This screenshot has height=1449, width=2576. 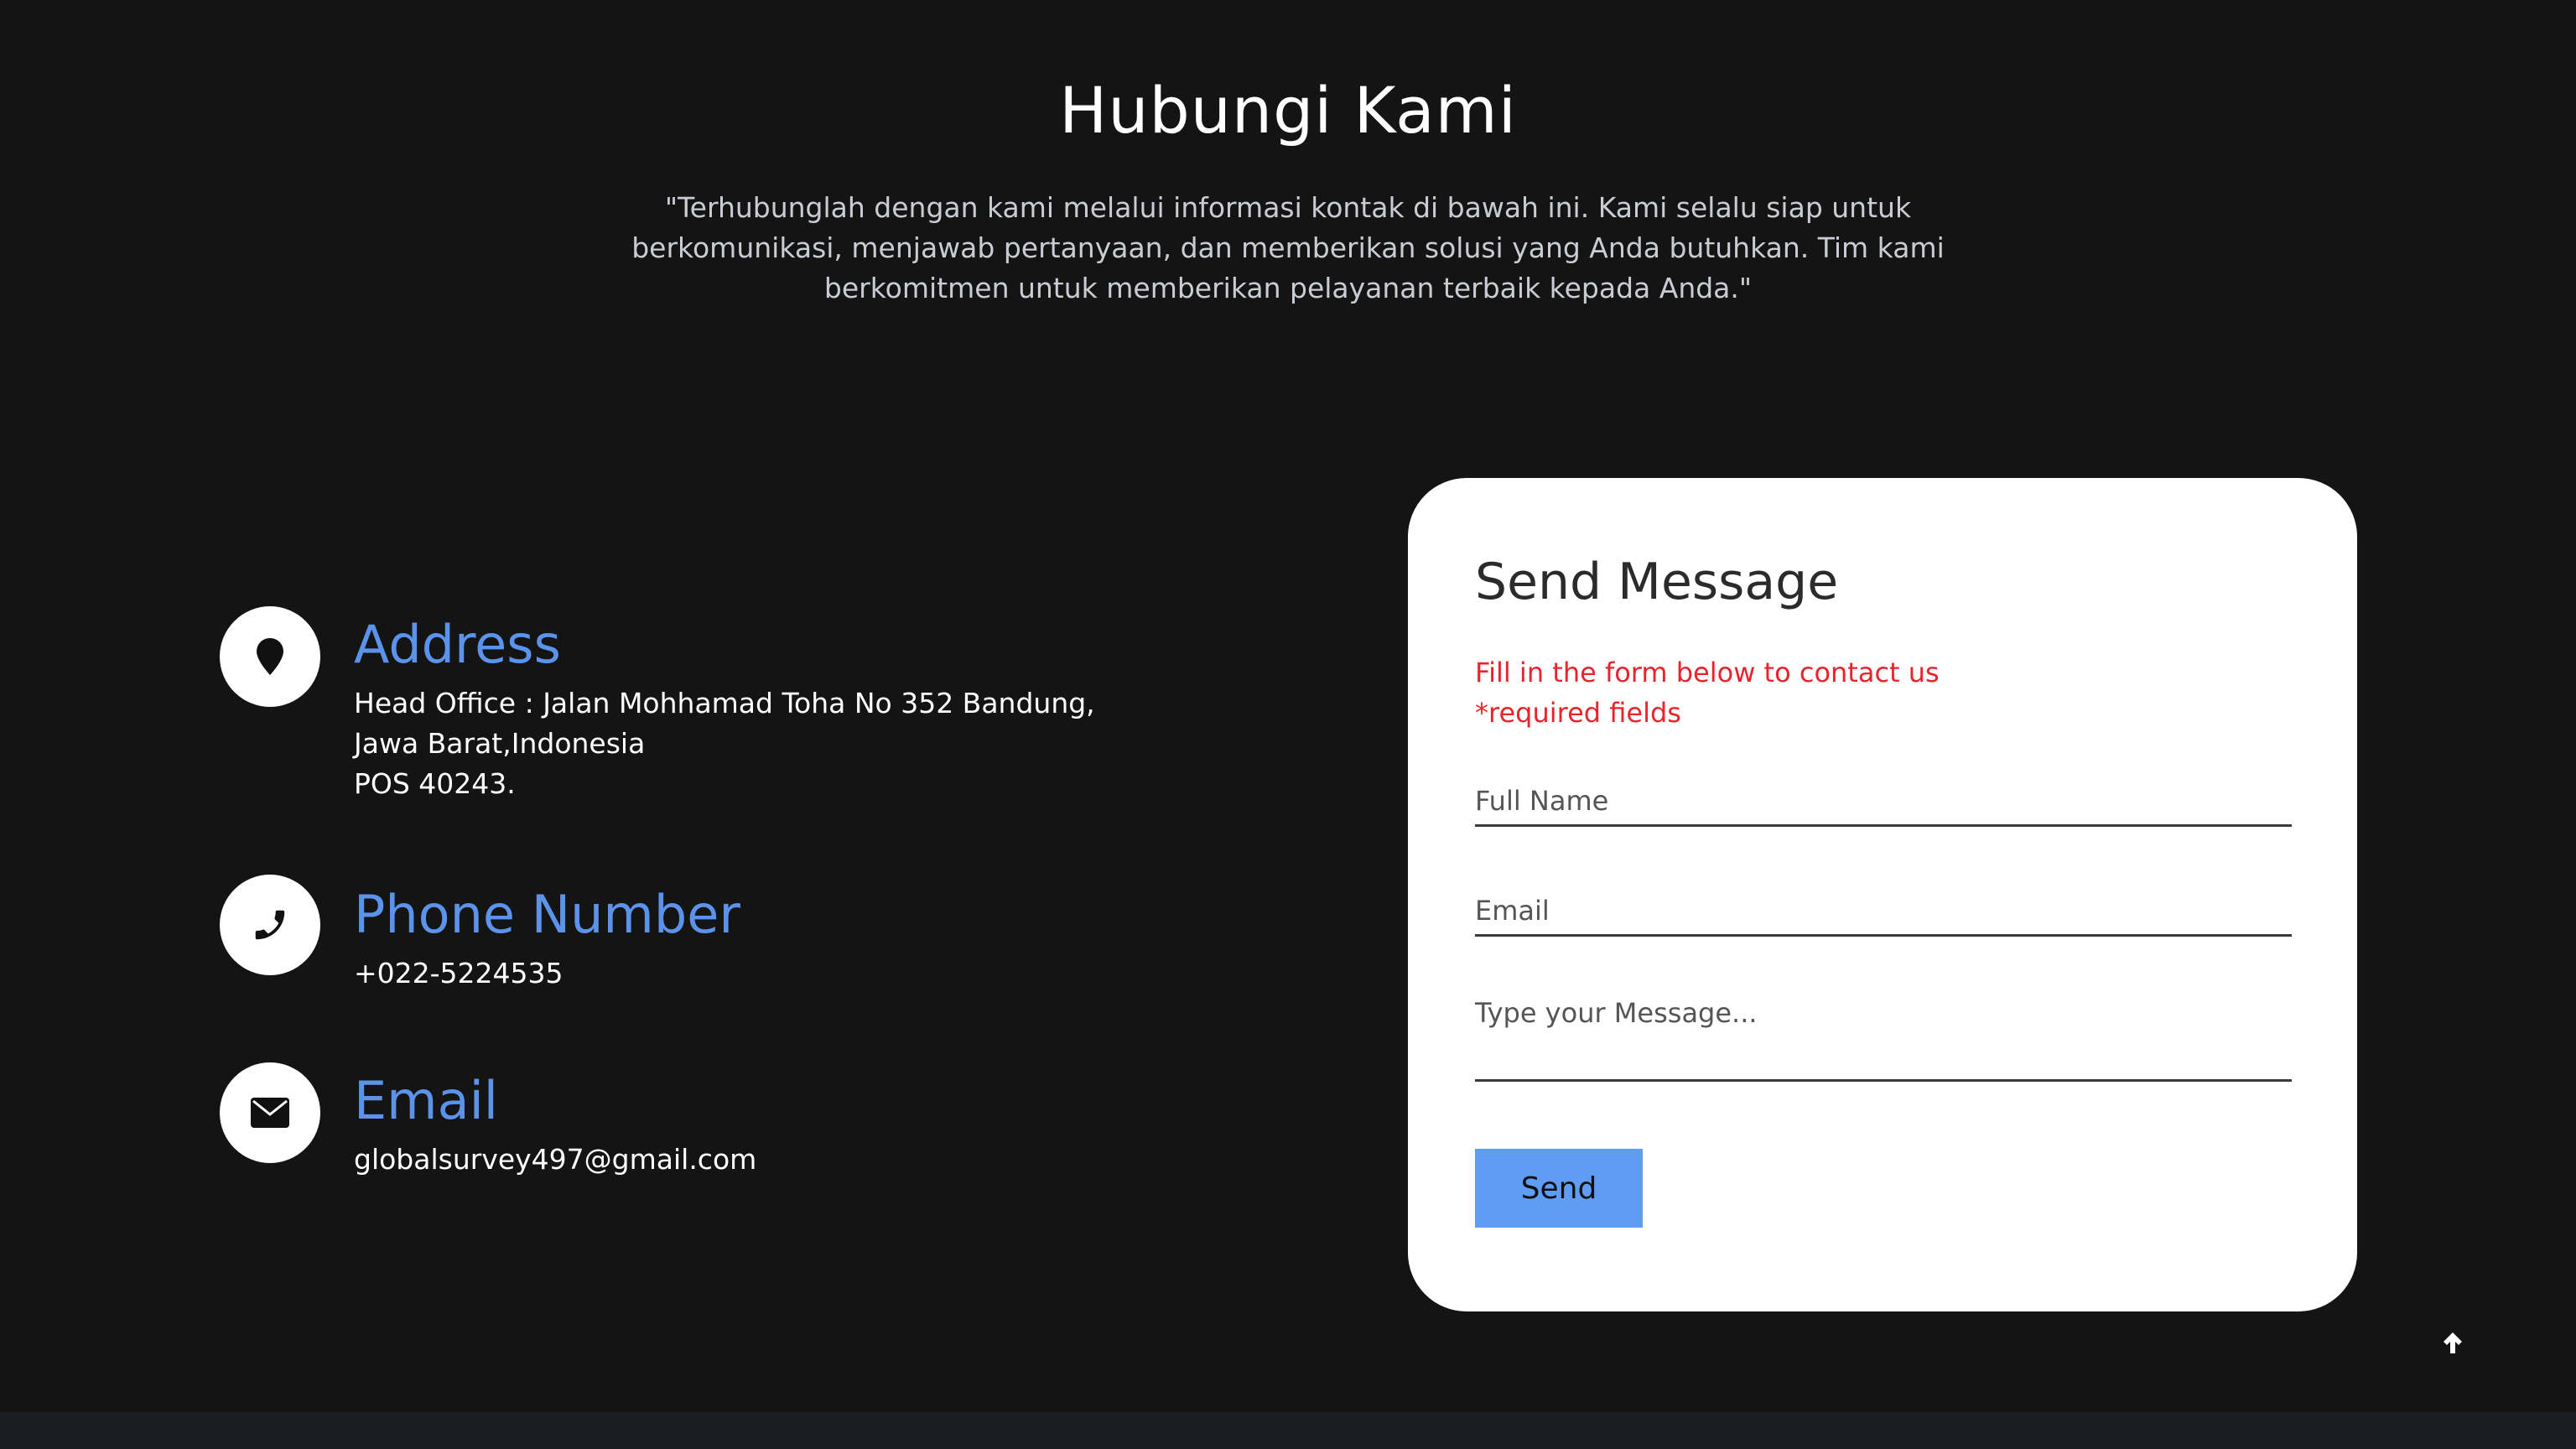 I want to click on phone-icon, so click(x=270, y=925).